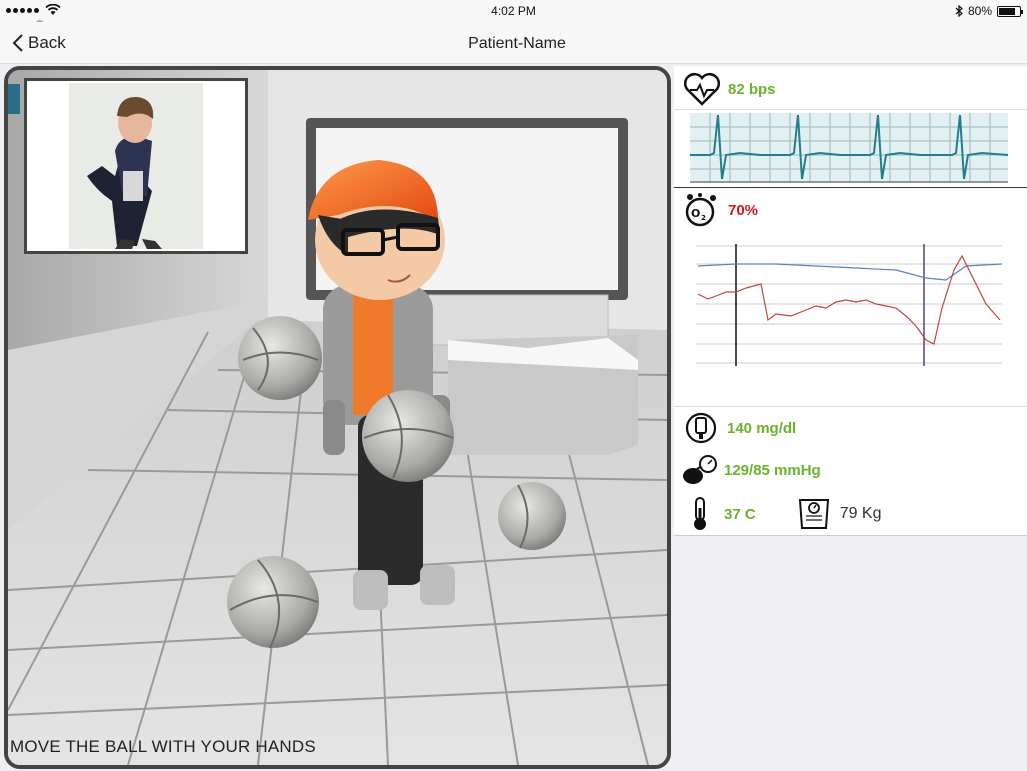  What do you see at coordinates (513, 11) in the screenshot?
I see `status-time: 4:02 PM` at bounding box center [513, 11].